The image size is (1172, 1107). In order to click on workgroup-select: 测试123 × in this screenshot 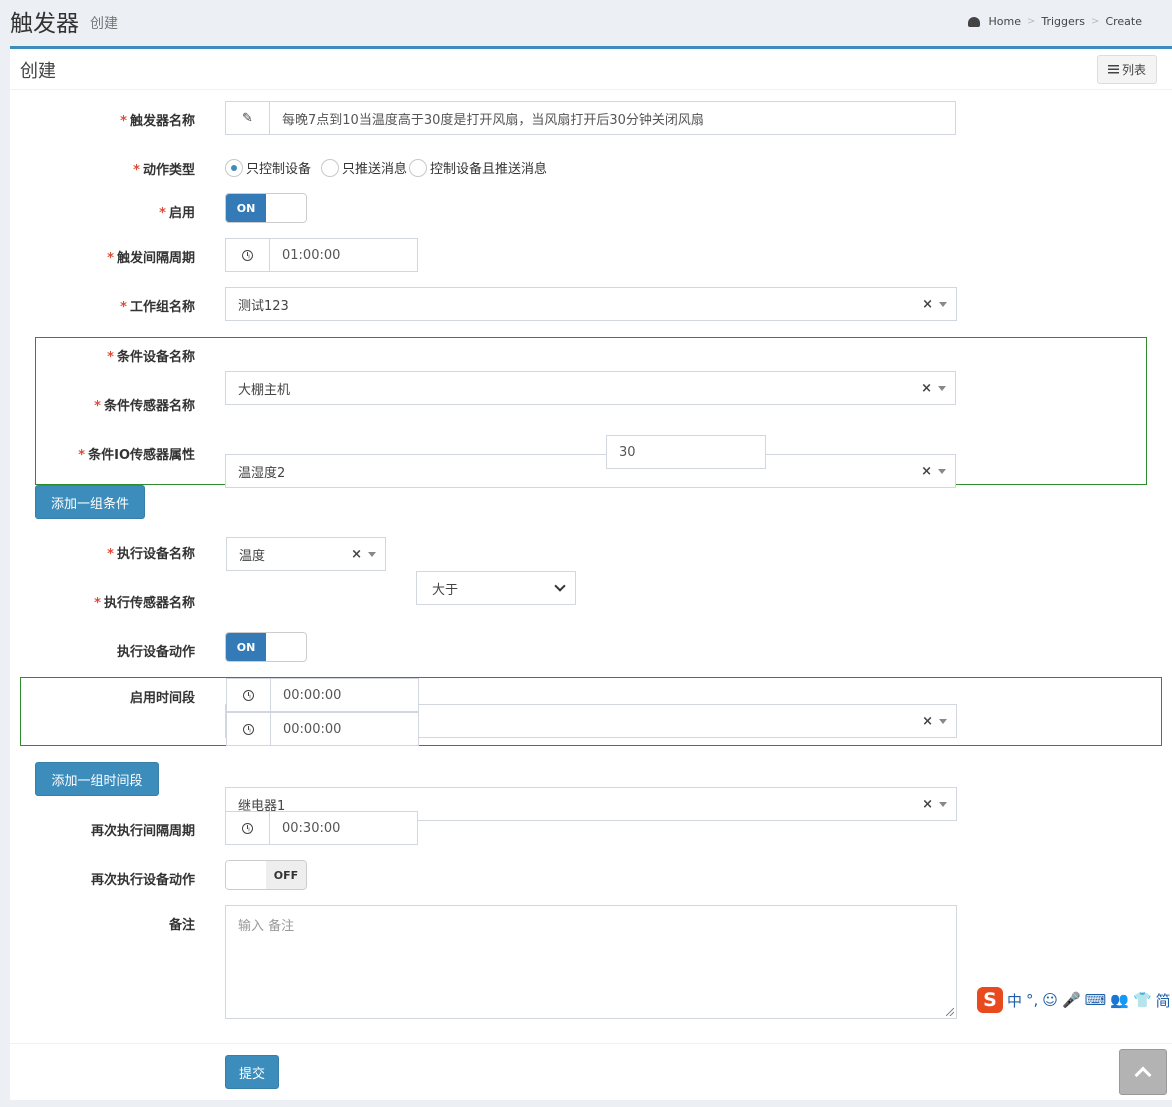, I will do `click(591, 304)`.